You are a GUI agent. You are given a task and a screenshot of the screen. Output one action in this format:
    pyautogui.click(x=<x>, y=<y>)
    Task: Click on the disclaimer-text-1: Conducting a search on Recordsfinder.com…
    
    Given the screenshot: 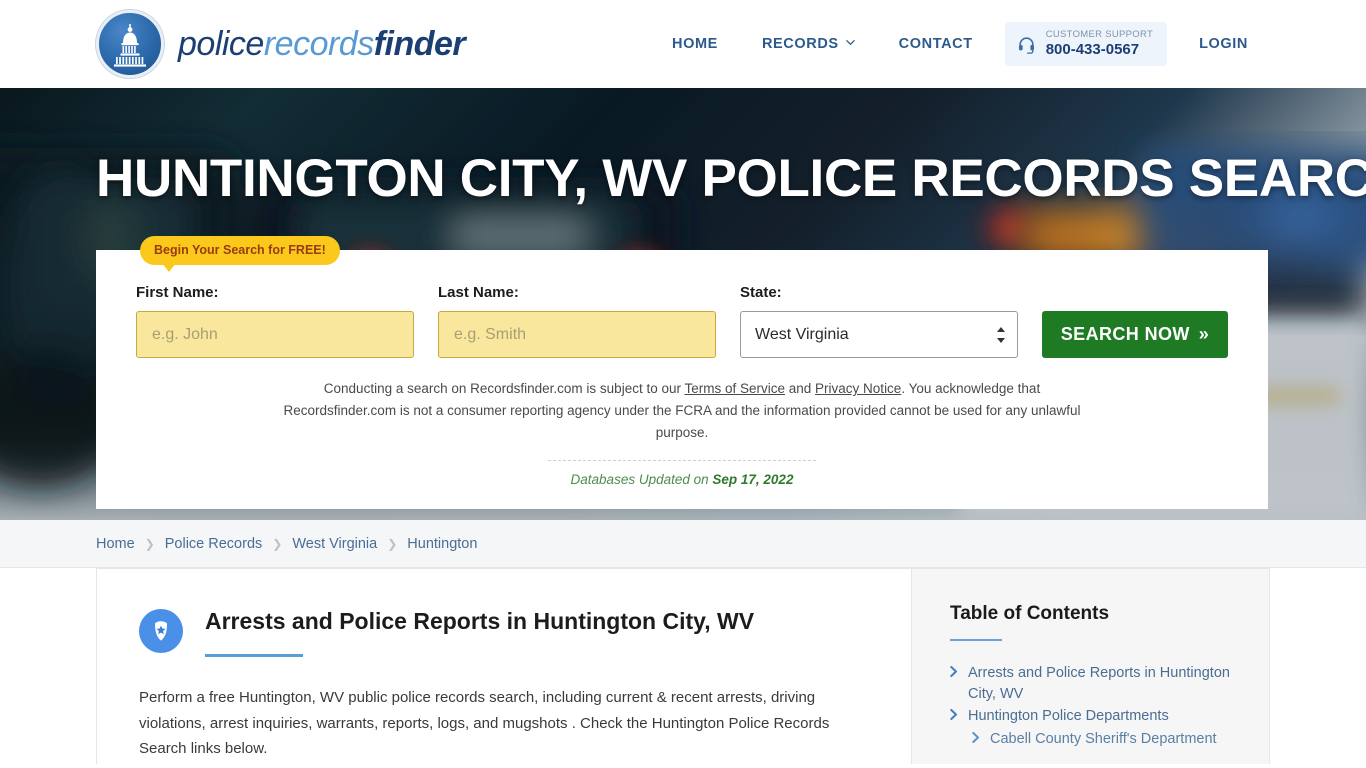 What is the action you would take?
    pyautogui.click(x=504, y=388)
    